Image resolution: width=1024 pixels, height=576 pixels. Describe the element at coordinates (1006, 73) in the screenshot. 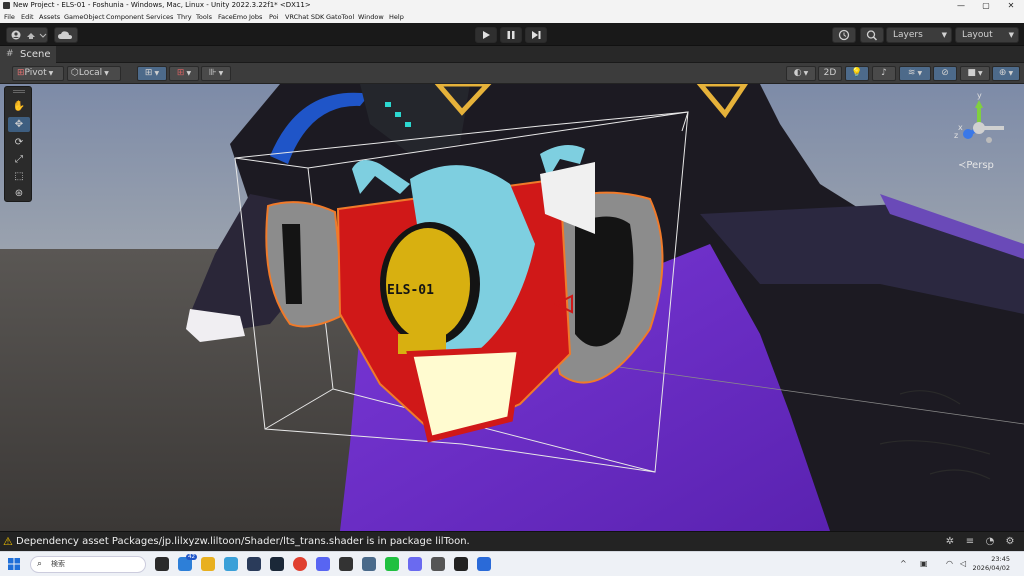

I see `gizmos-dropdown: ⊕ ▼` at that location.